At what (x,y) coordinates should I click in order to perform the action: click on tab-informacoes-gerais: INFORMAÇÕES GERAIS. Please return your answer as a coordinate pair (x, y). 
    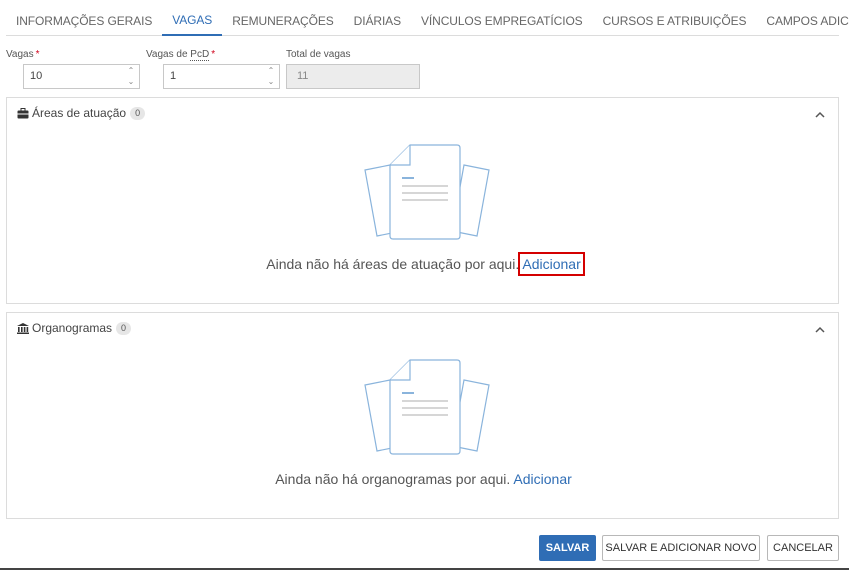
    Looking at the image, I should click on (84, 18).